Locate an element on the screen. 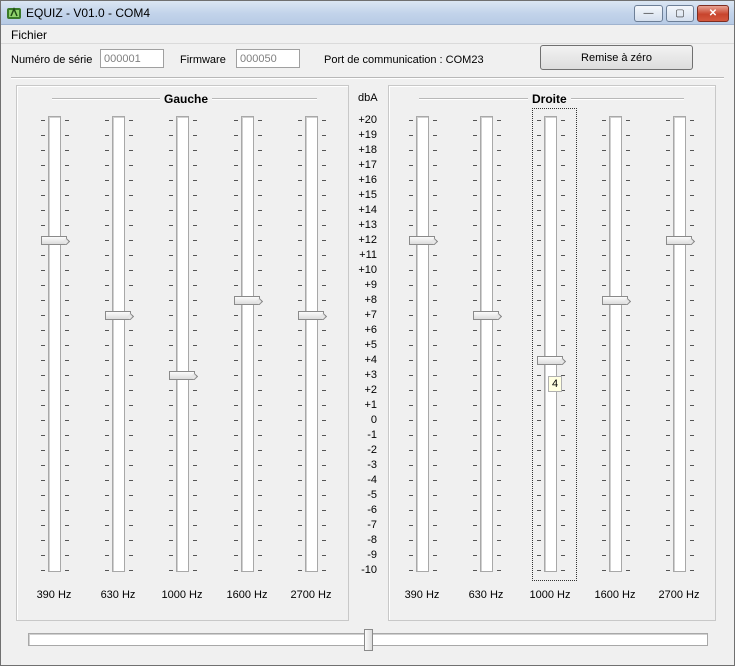 This screenshot has height=666, width=735. scale-label: +8 is located at coordinates (370, 300).